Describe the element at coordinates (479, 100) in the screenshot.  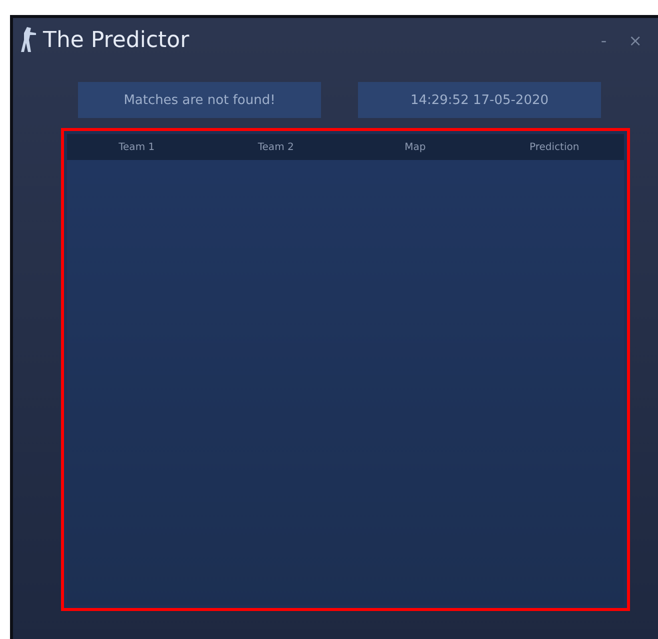
I see `datetime-button: 14:29:52 17-05-2020` at that location.